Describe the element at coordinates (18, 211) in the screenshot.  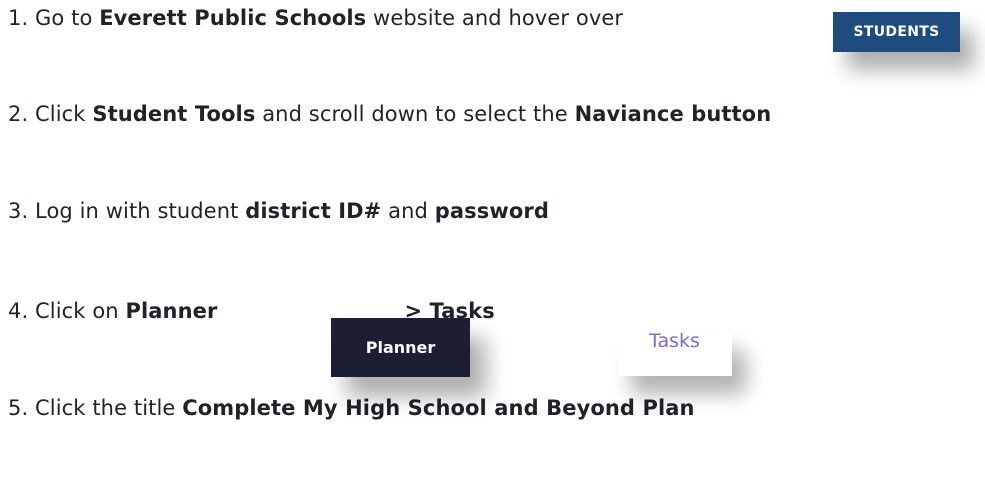
I see `step-number: 3.` at that location.